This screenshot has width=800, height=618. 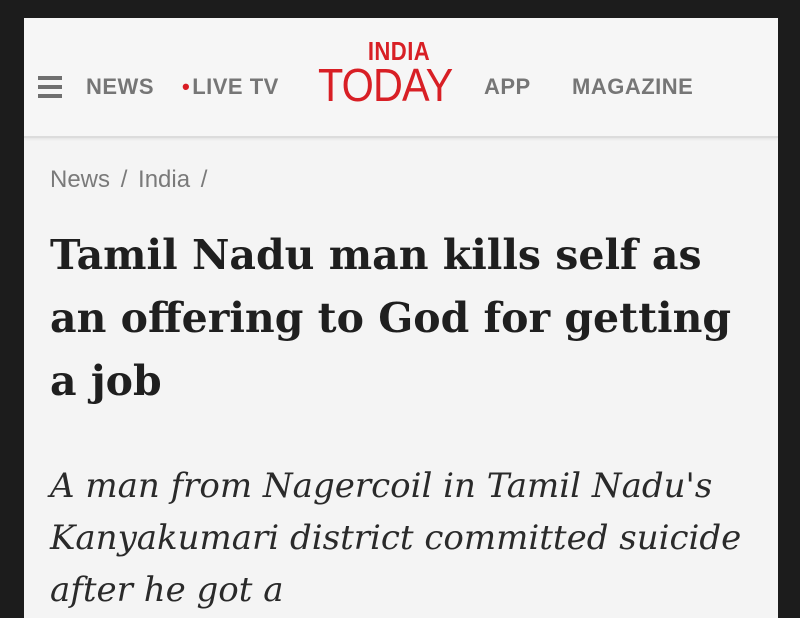 I want to click on nav-magazine: MAGAZINE, so click(x=632, y=87).